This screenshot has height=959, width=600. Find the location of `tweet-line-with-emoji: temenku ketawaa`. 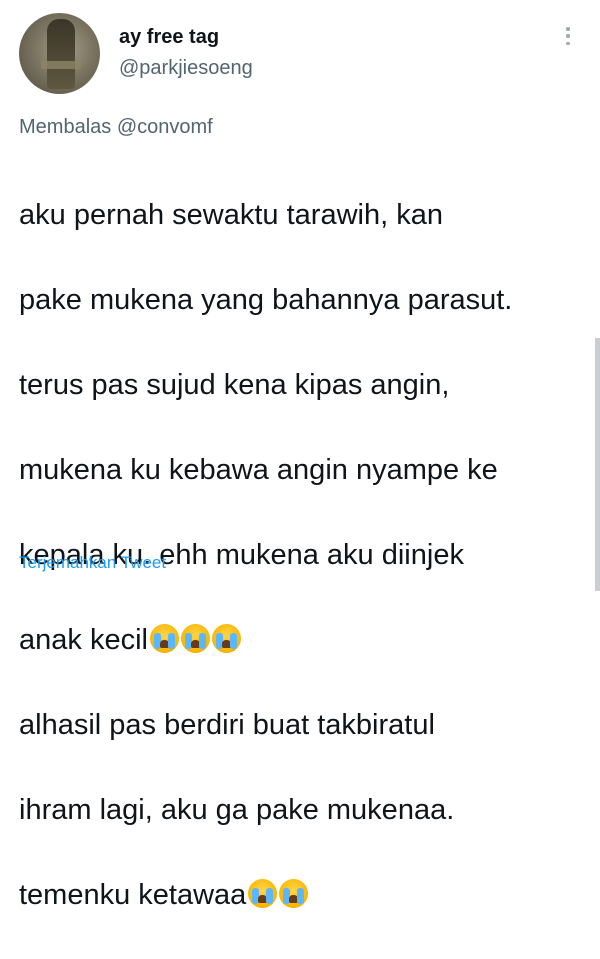

tweet-line-with-emoji: temenku ketawaa is located at coordinates (304, 895).